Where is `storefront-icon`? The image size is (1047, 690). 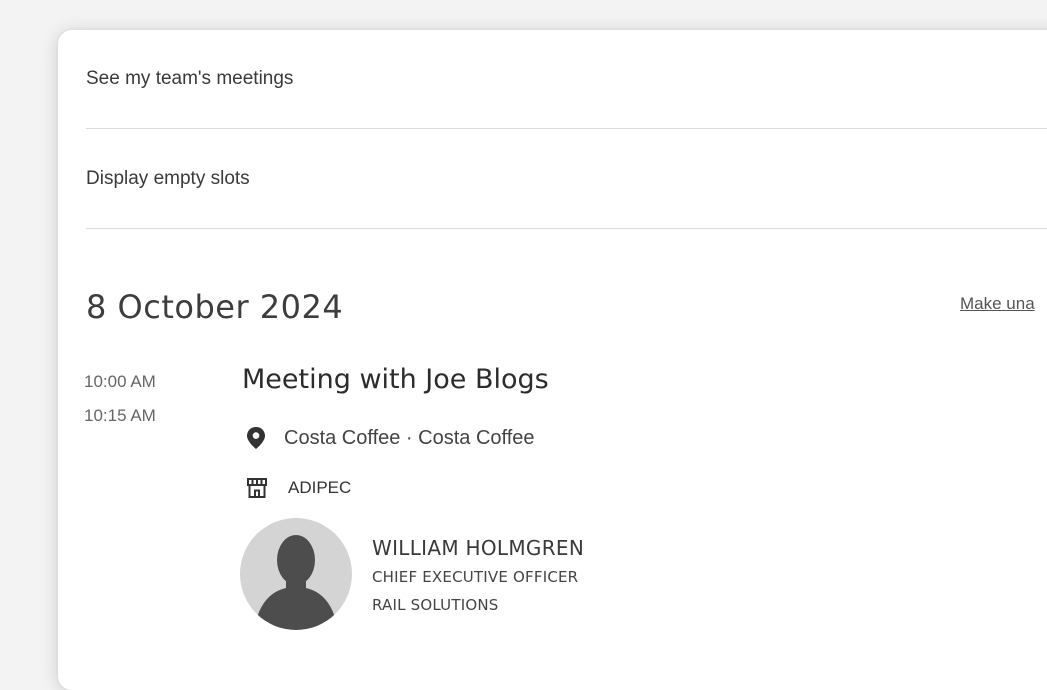 storefront-icon is located at coordinates (257, 488).